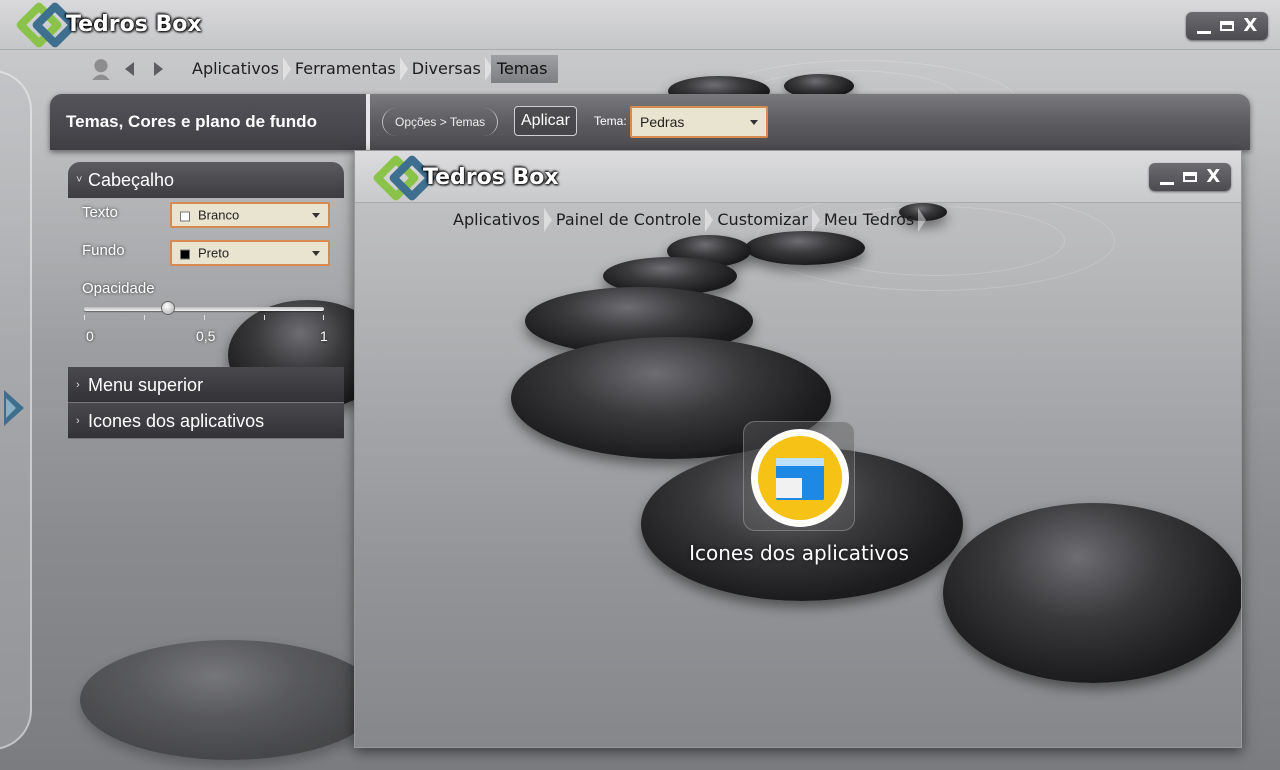 Image resolution: width=1280 pixels, height=770 pixels. What do you see at coordinates (219, 215) in the screenshot?
I see `text-color-value: Branco` at bounding box center [219, 215].